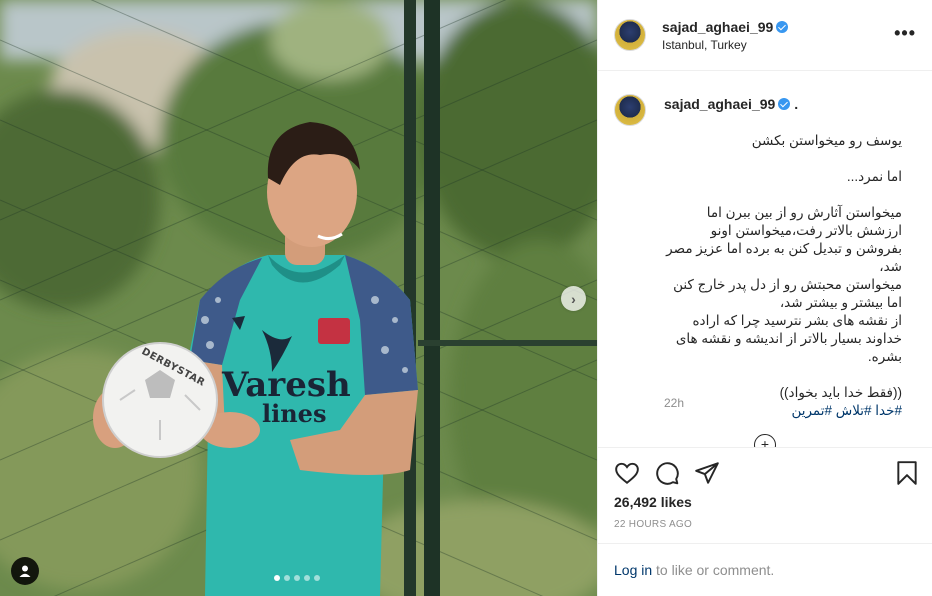  What do you see at coordinates (905, 33) in the screenshot?
I see `more-options-icon: •••` at bounding box center [905, 33].